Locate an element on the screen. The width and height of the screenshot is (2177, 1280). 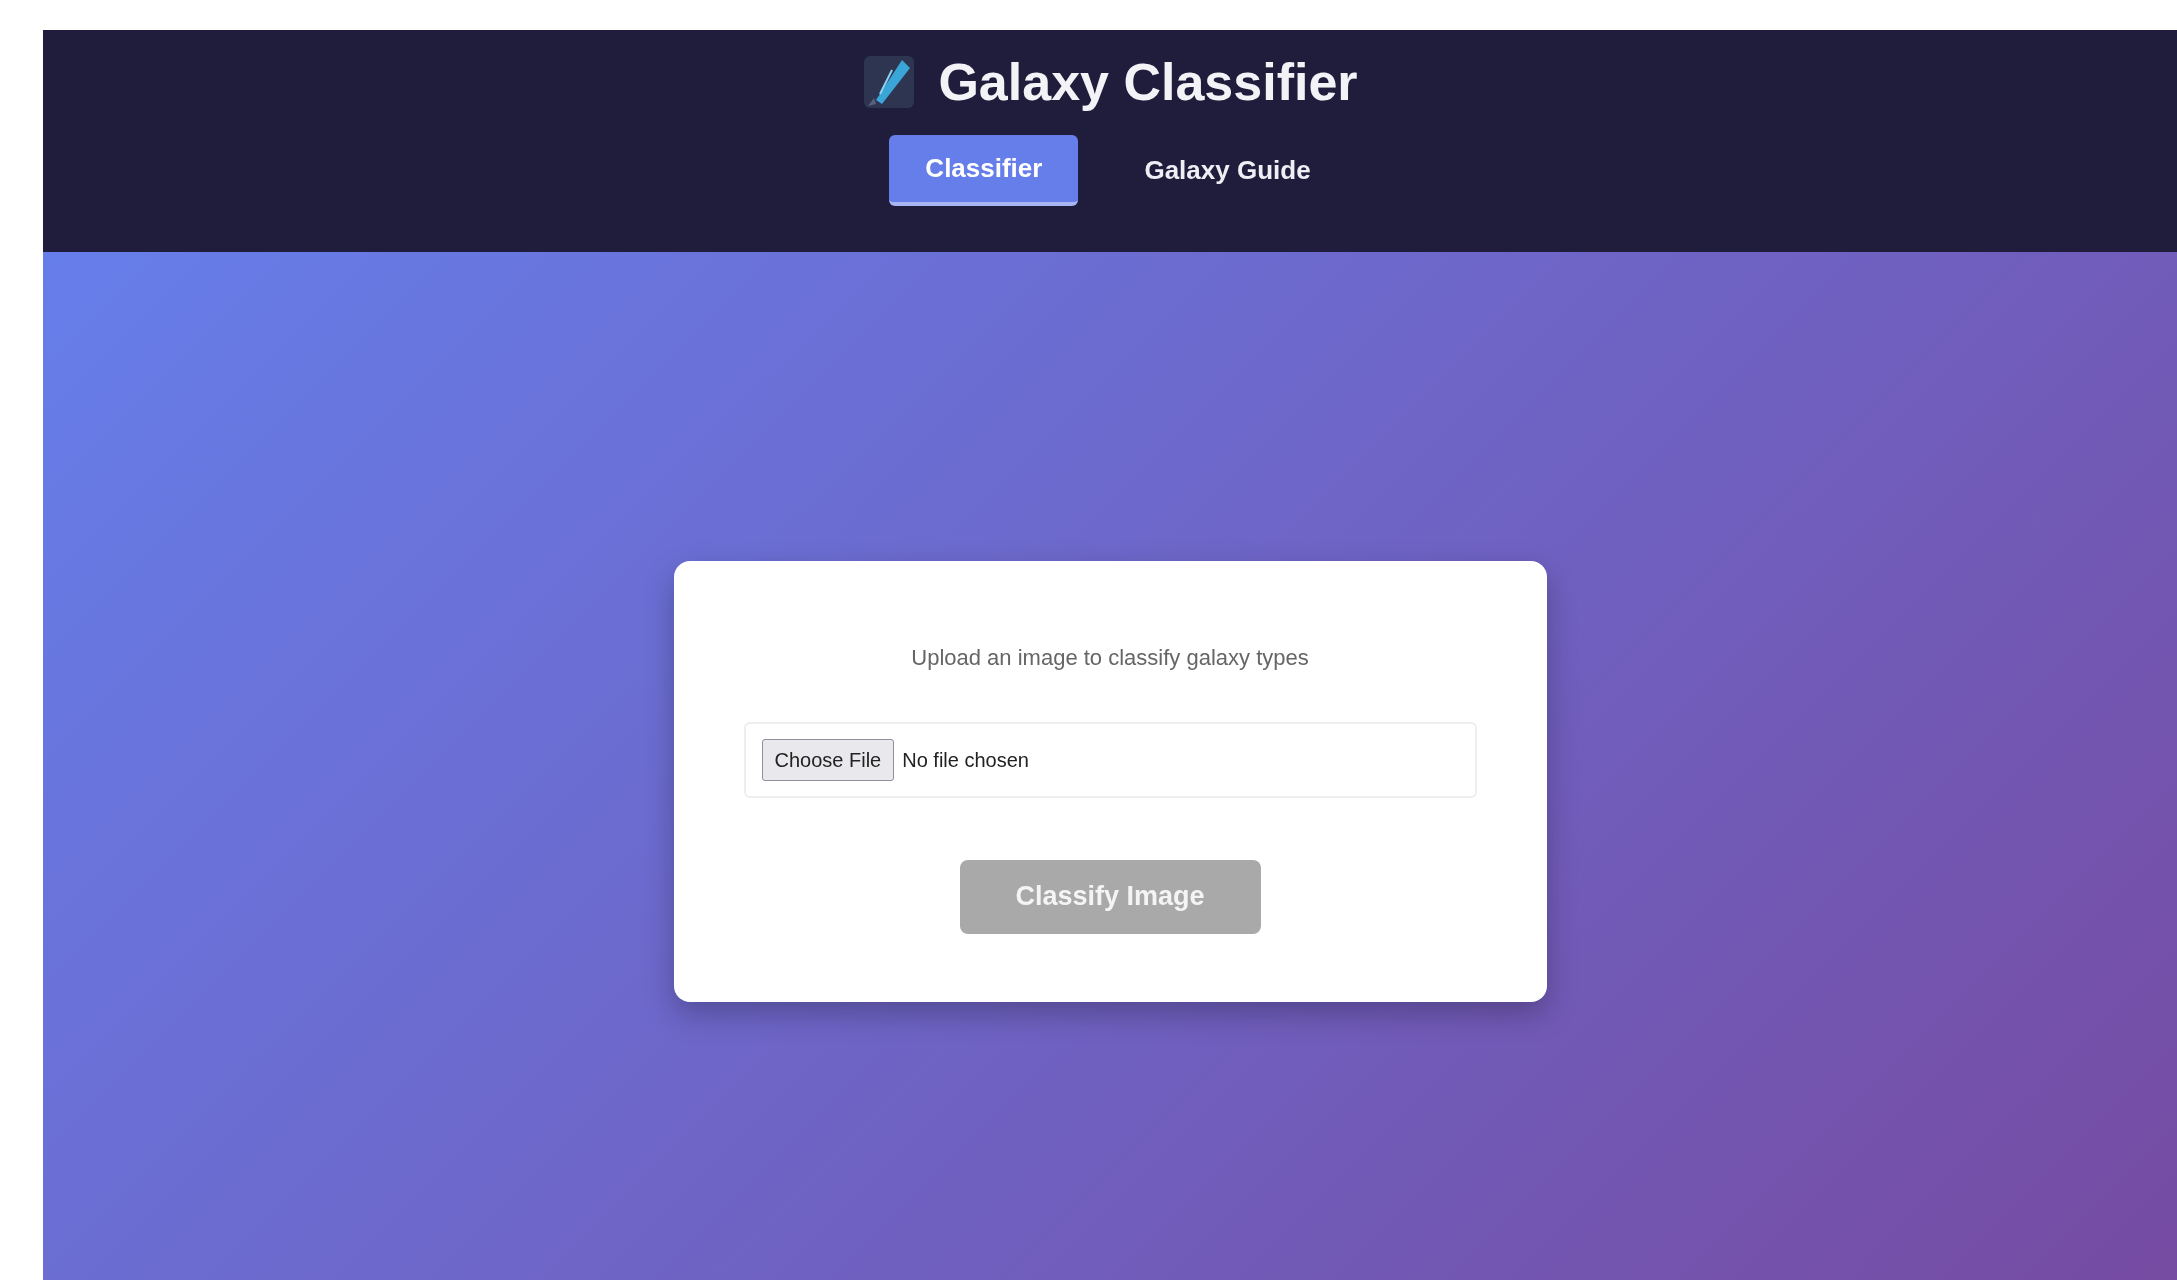
nav-tab: Galaxy Guide is located at coordinates (1227, 170).